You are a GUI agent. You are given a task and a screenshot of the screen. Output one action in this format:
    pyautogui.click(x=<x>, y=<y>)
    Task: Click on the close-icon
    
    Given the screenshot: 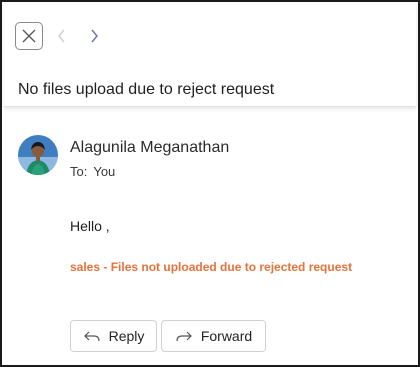 What is the action you would take?
    pyautogui.click(x=29, y=36)
    